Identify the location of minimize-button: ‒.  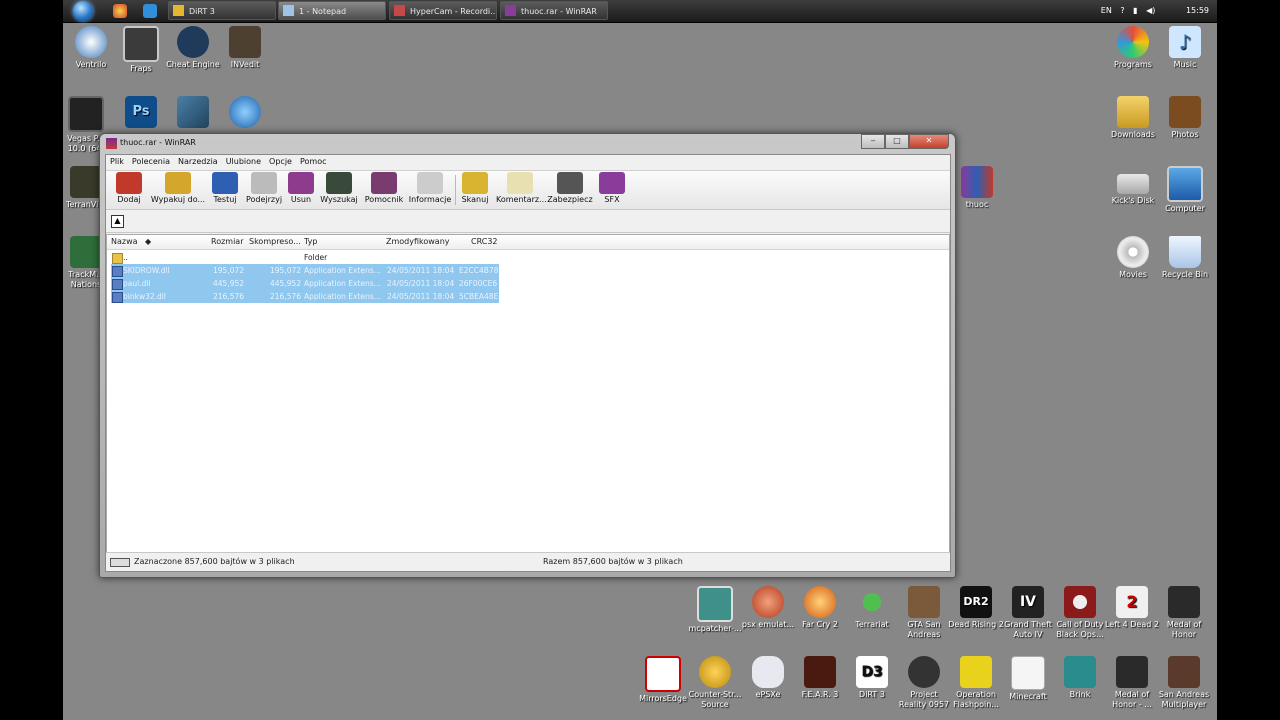
(873, 141).